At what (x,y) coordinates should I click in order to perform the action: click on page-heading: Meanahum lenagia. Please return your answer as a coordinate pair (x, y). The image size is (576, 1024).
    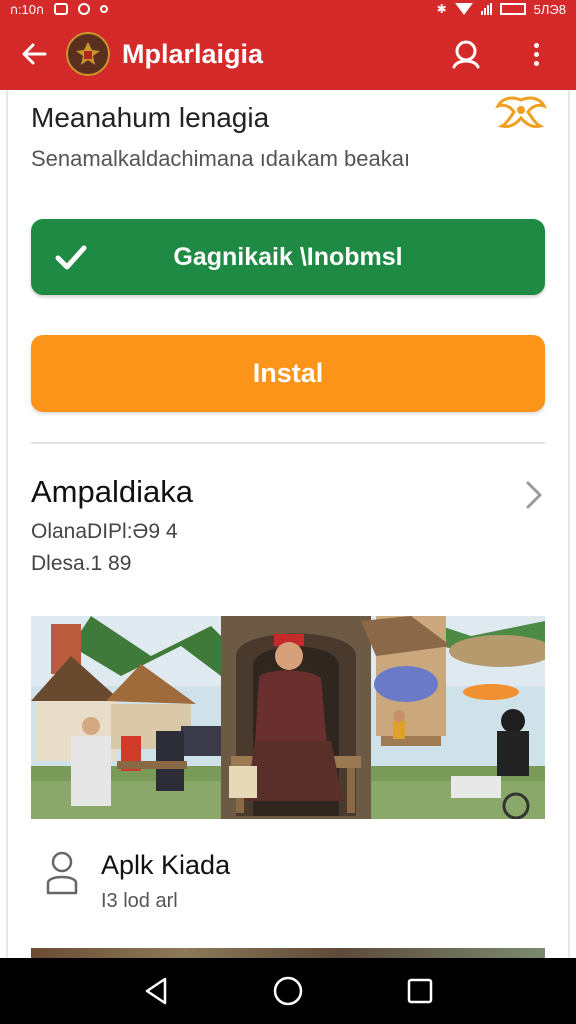
    Looking at the image, I should click on (150, 117).